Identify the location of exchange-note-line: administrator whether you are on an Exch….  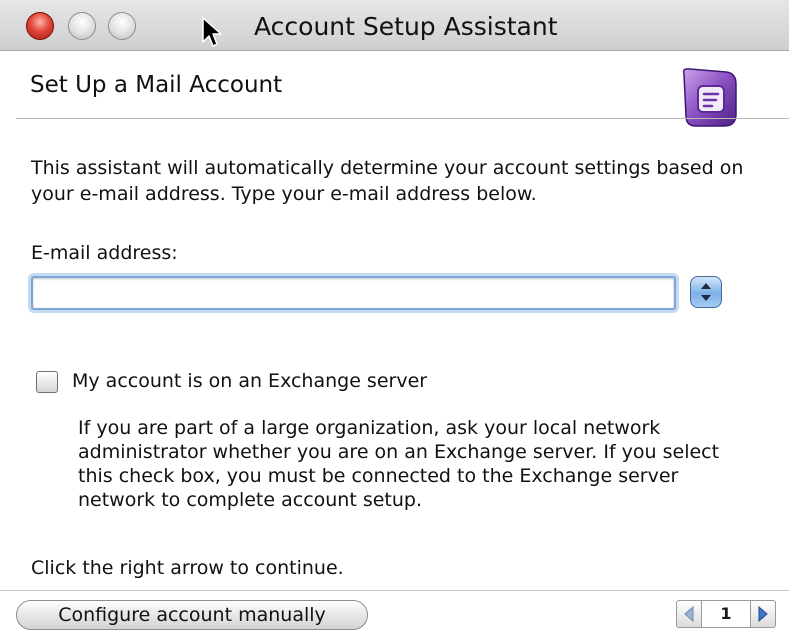
(399, 452).